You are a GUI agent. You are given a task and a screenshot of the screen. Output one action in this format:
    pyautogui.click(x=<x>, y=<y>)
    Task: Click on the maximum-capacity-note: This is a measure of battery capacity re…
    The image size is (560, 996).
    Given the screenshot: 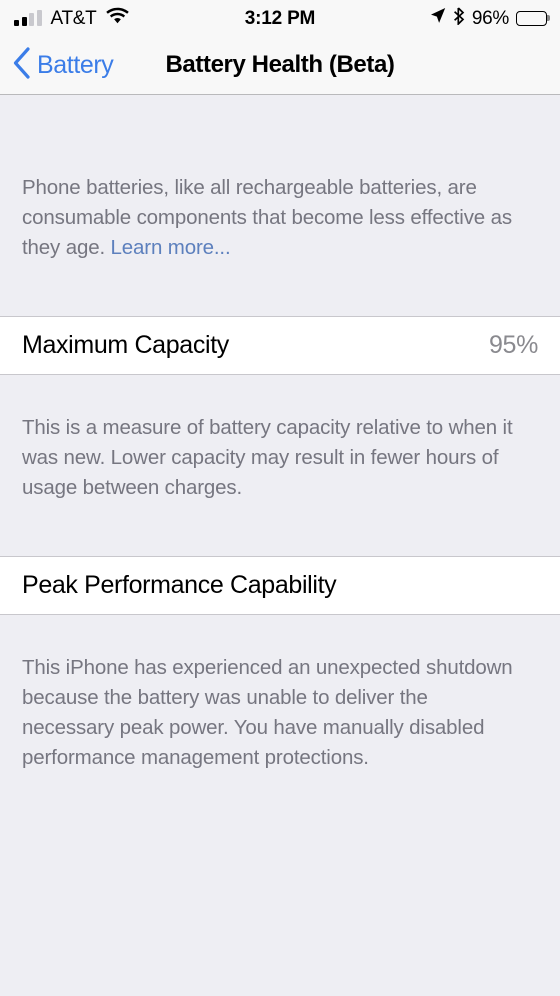 What is the action you would take?
    pyautogui.click(x=267, y=457)
    